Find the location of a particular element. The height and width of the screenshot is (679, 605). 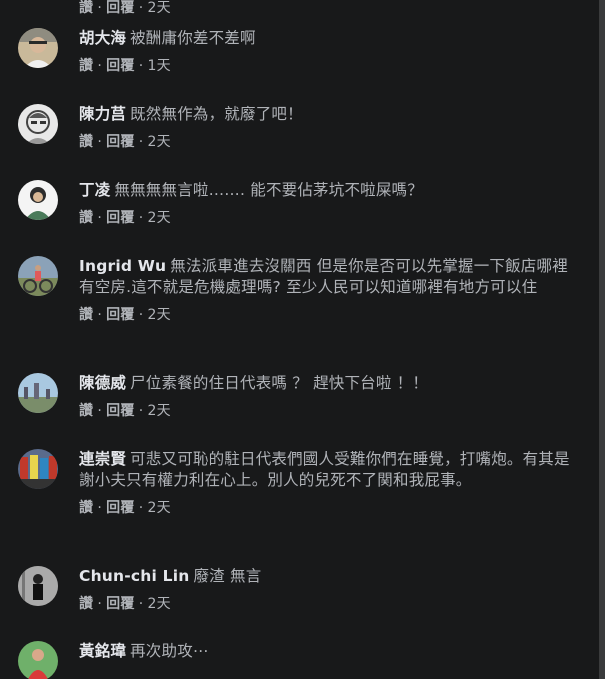

comment-text: 胡大海 被酬庸你差不差啊 is located at coordinates (329, 38).